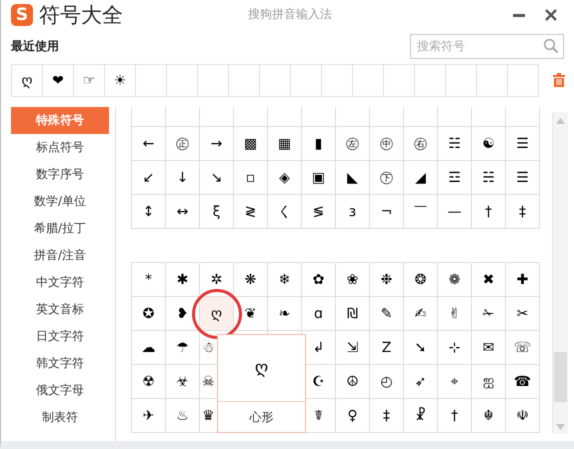 This screenshot has height=449, width=574. What do you see at coordinates (353, 178) in the screenshot?
I see `symbol-cell: ◣` at bounding box center [353, 178].